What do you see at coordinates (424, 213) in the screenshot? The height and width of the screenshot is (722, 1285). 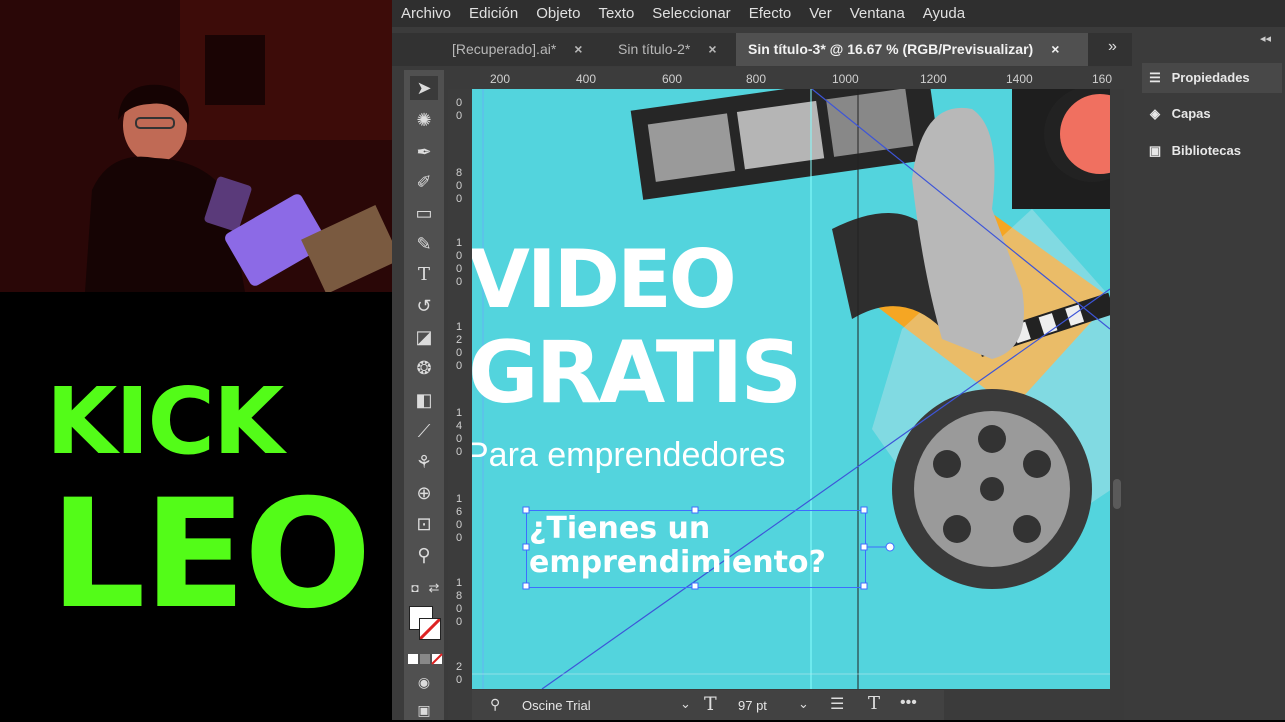 I see `rectangle-tool-icon: ▭` at bounding box center [424, 213].